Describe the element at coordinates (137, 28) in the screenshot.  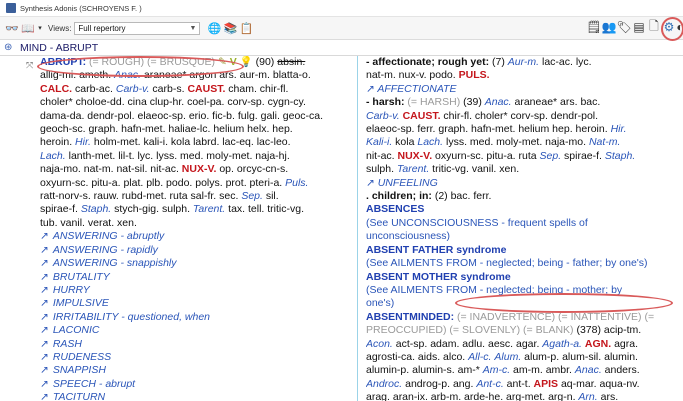
I see `views-select: Full repertory ▼` at that location.